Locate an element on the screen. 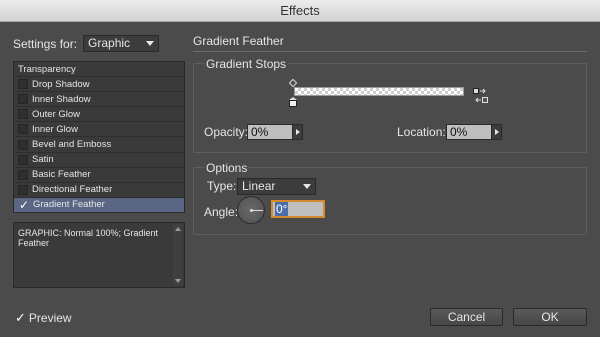 Image resolution: width=600 pixels, height=337 pixels. effect-item-label: Inner Shadow is located at coordinates (61, 99).